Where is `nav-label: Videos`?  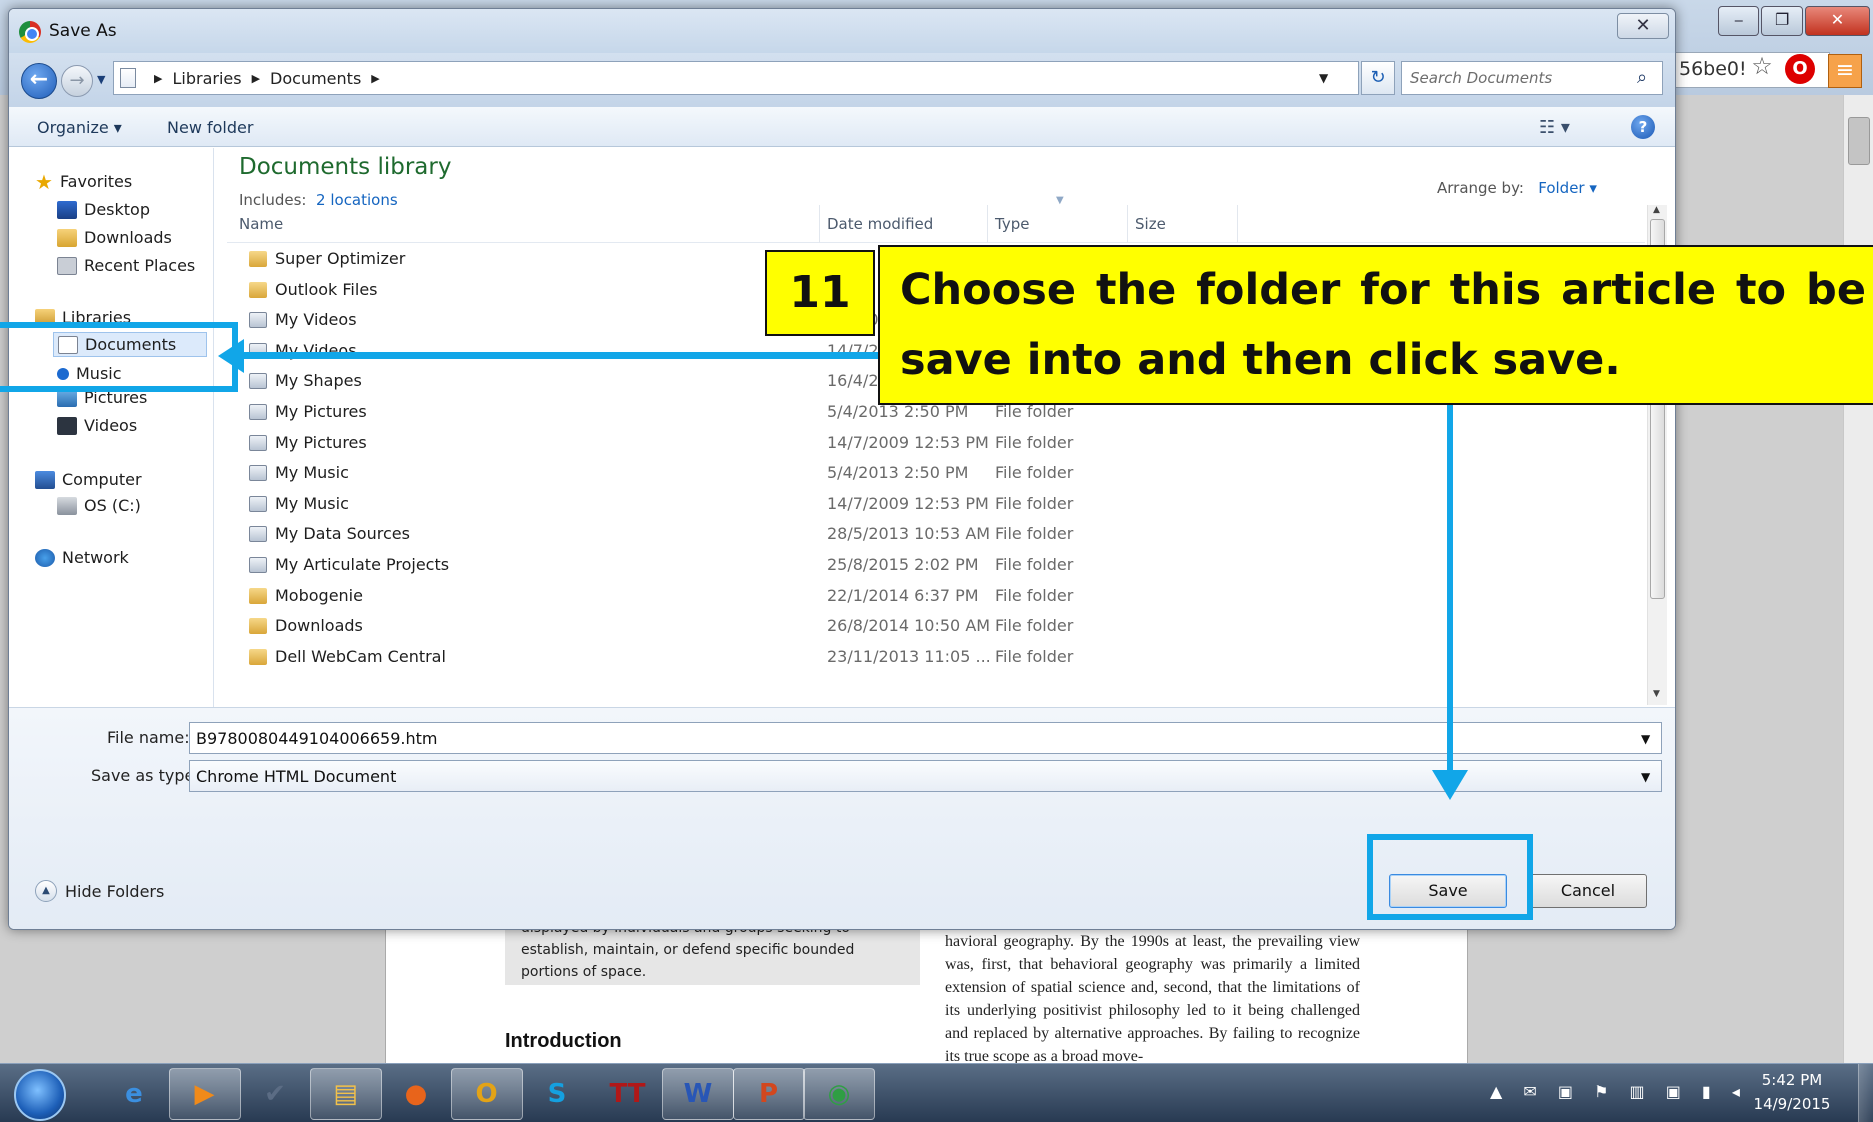
nav-label: Videos is located at coordinates (111, 425).